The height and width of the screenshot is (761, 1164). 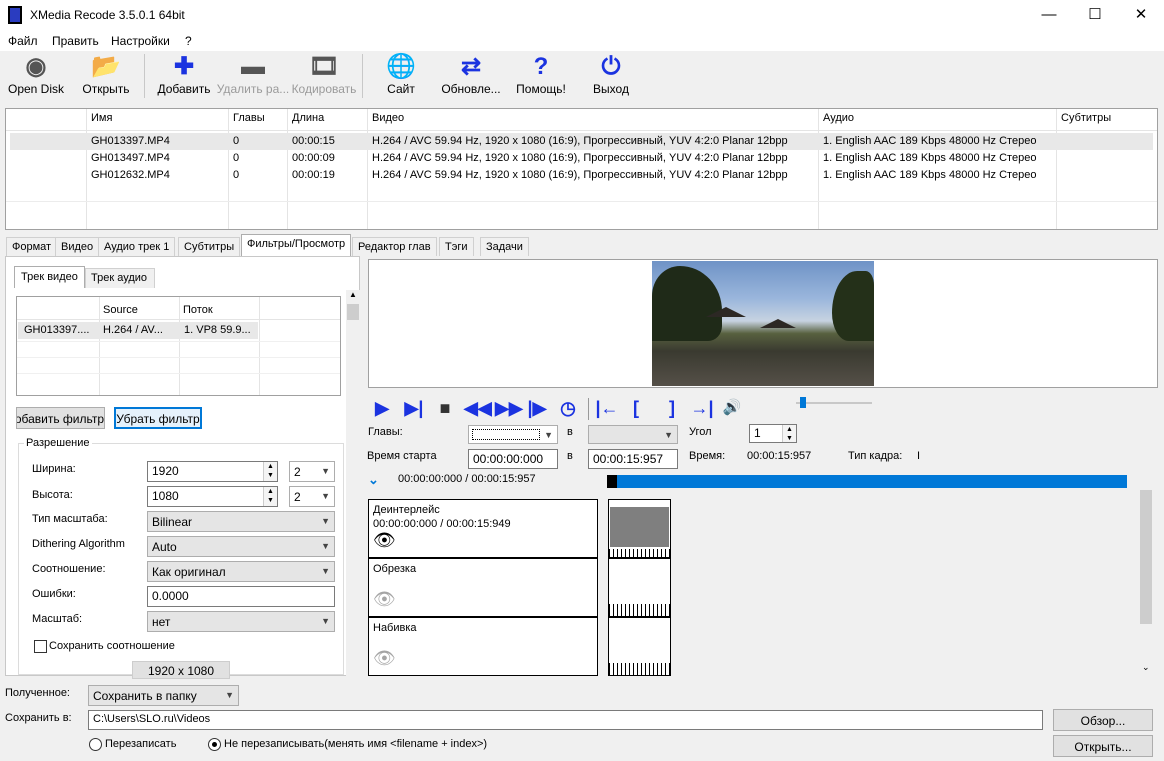 I want to click on save-path-input: C:\Users\SLO.ru\Videos, so click(x=565, y=720).